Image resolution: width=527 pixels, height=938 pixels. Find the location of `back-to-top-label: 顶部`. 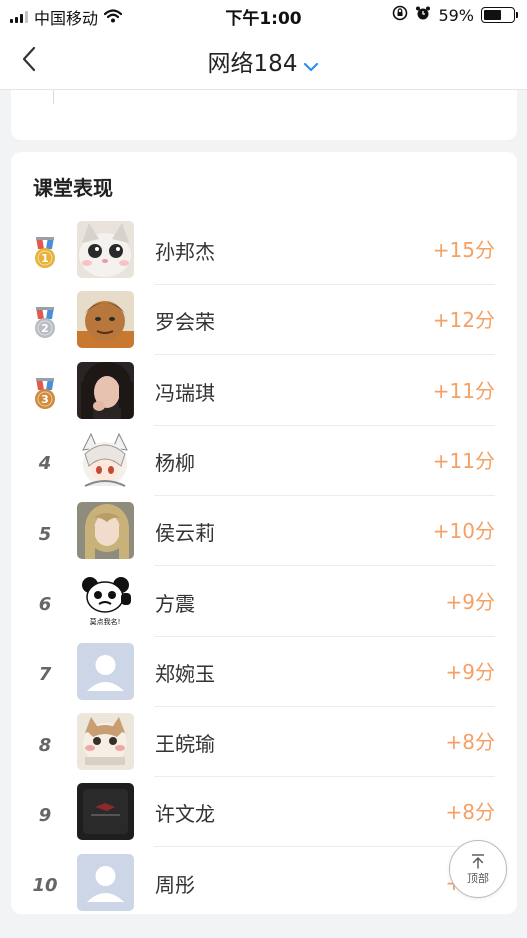

back-to-top-label: 顶部 is located at coordinates (478, 878).